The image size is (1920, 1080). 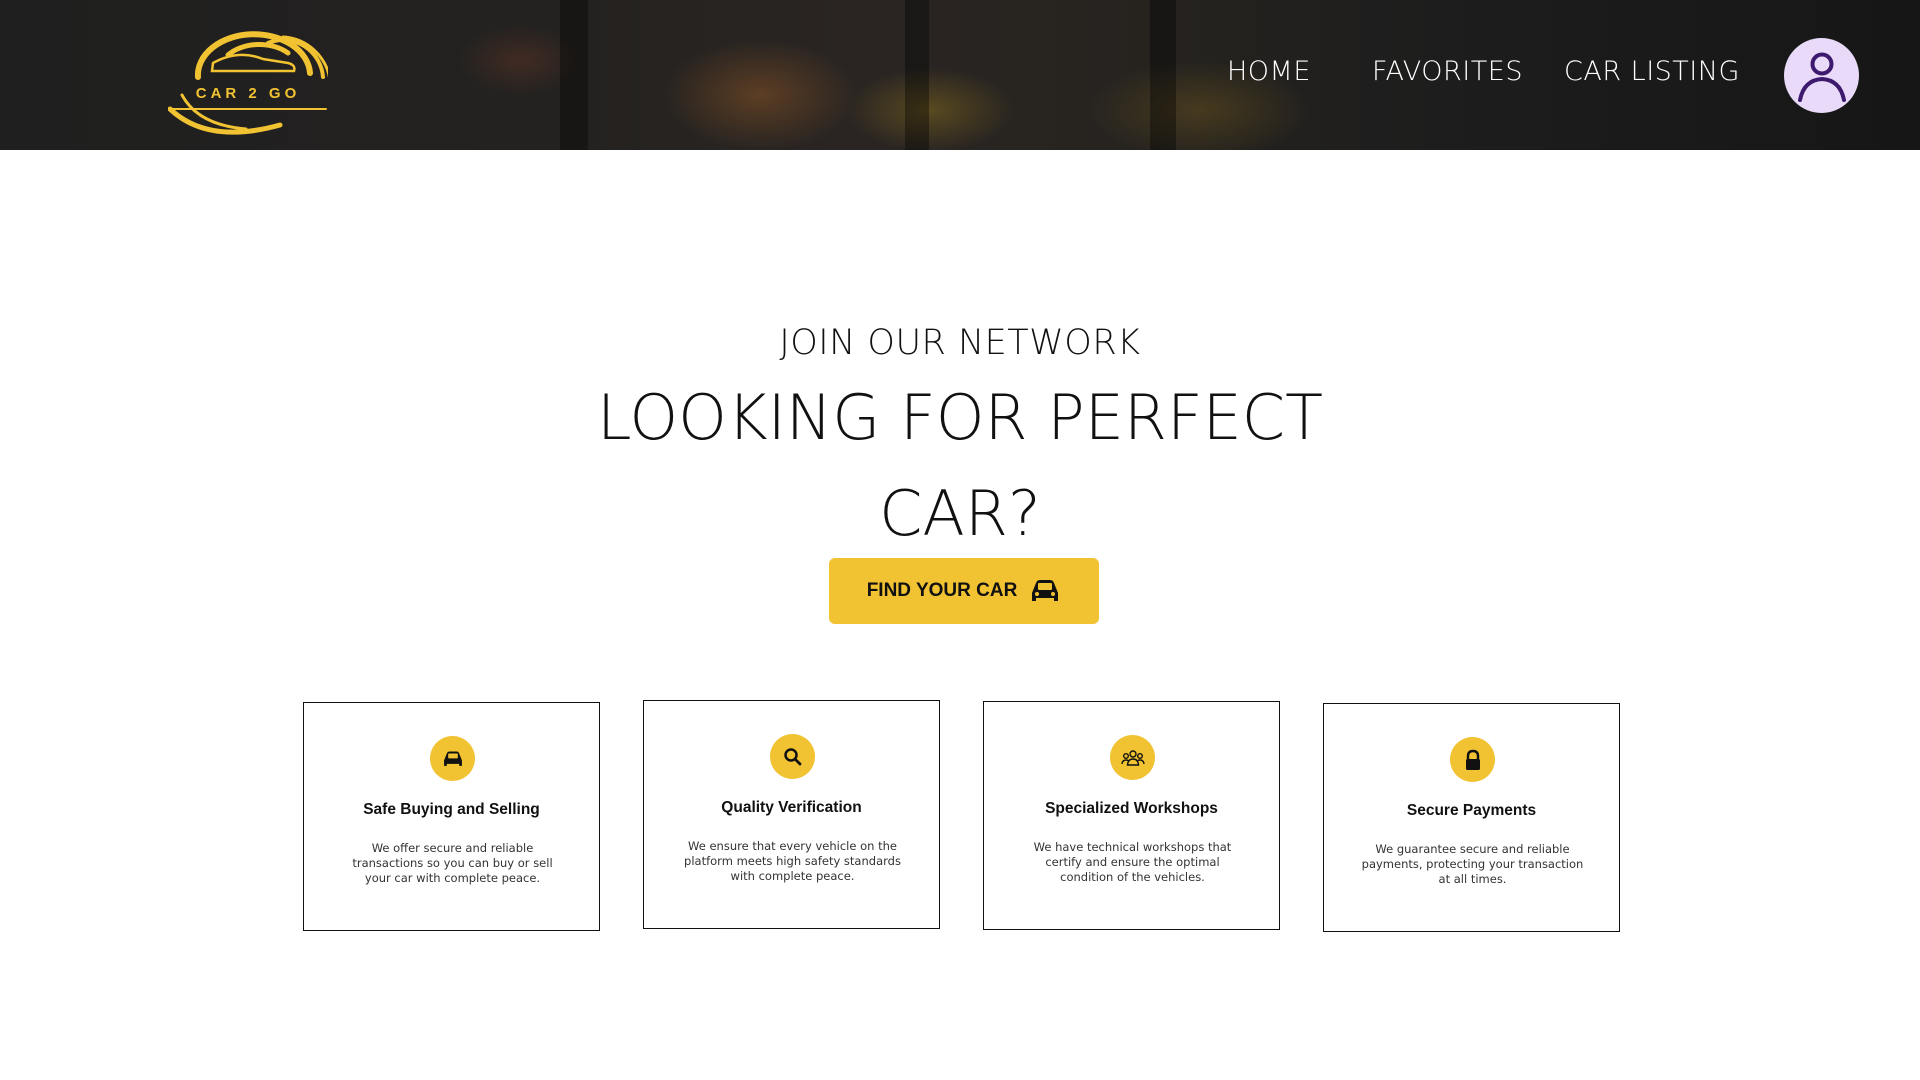 What do you see at coordinates (1447, 71) in the screenshot?
I see `nav-favorites: FAVORITES` at bounding box center [1447, 71].